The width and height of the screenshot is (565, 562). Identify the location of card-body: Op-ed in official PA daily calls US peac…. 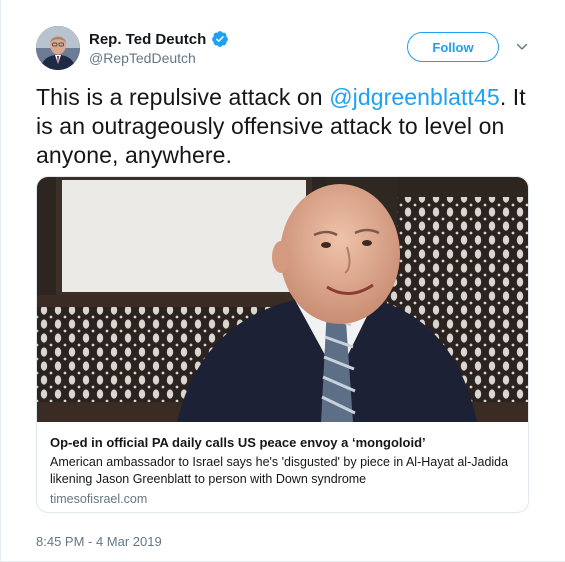
(285, 470).